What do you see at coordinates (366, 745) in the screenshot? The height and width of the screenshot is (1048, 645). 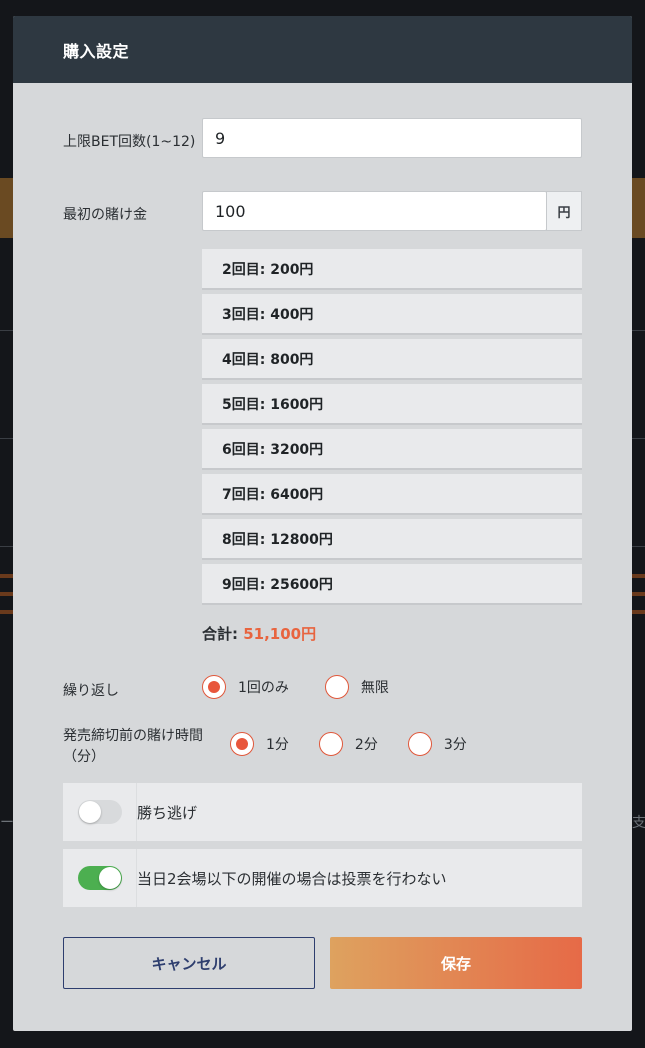 I see `bet-time-option-label: 2分` at bounding box center [366, 745].